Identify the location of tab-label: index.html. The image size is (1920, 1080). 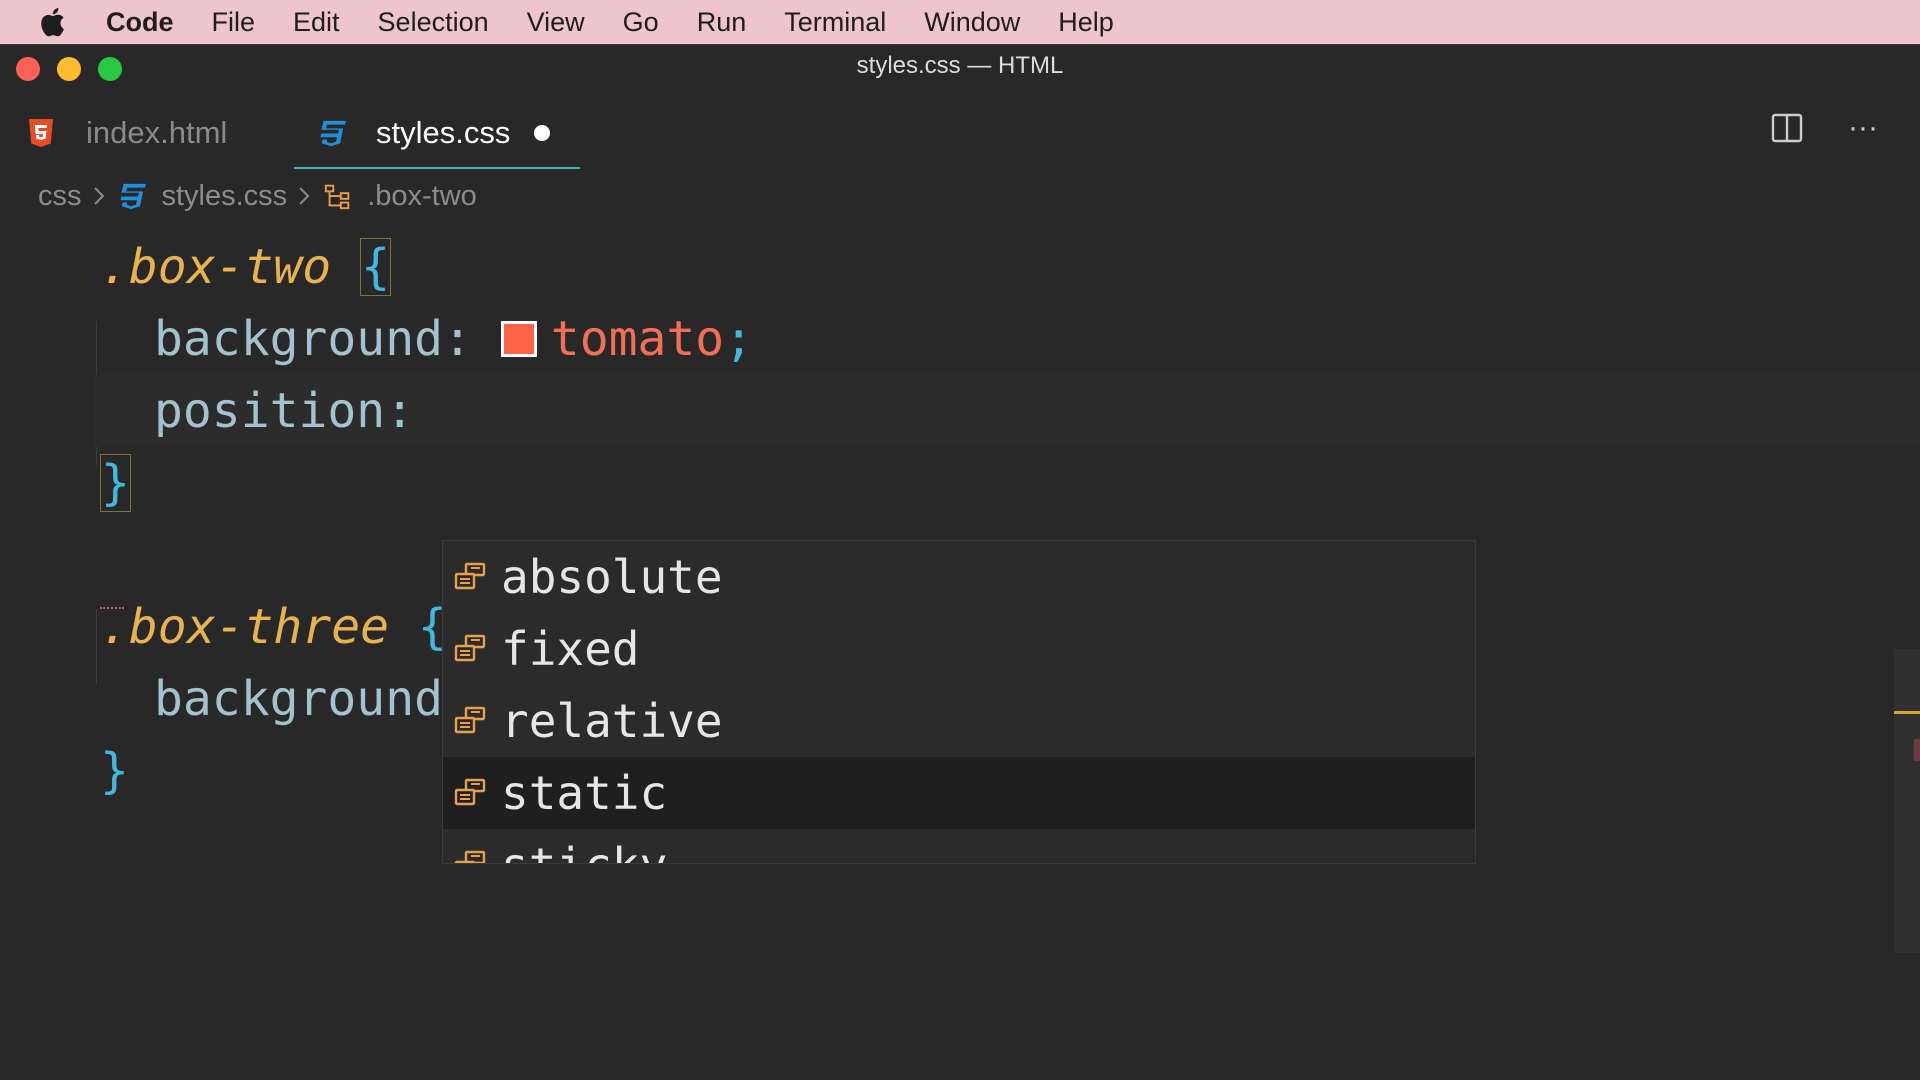
(157, 132).